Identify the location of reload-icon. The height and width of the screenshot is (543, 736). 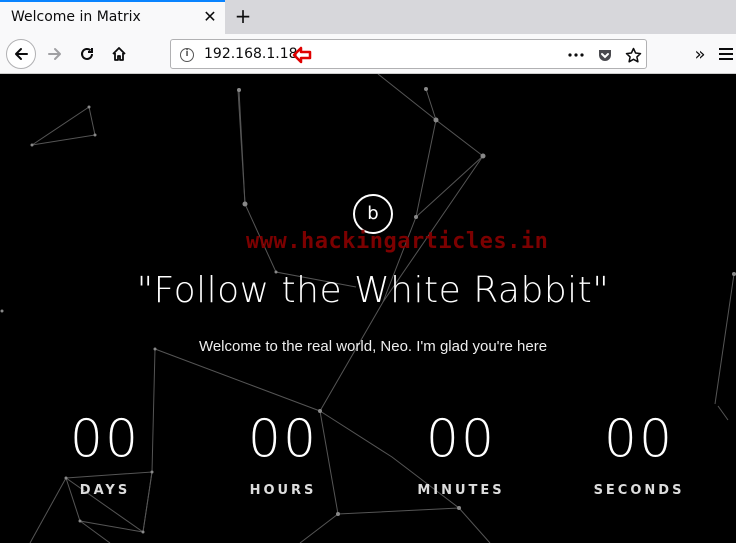
(87, 53).